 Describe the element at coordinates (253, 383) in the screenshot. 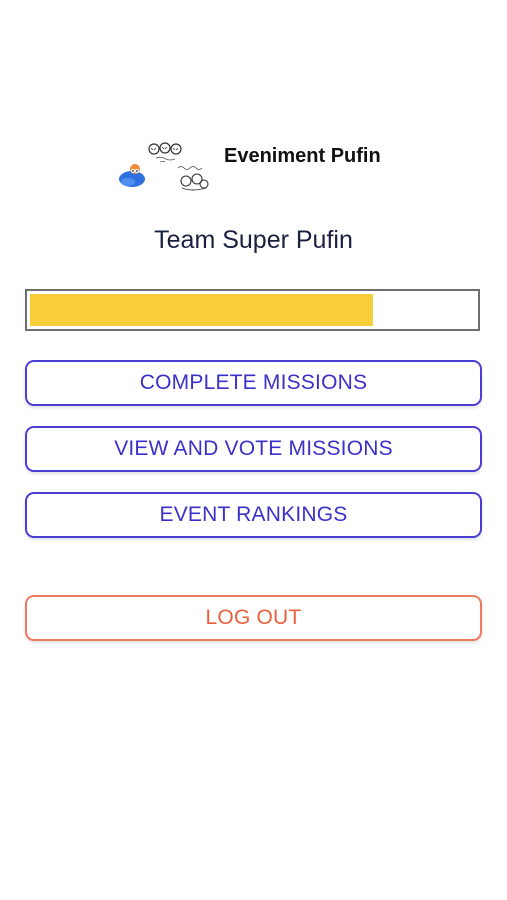

I see `complete-missions-button: COMPLETE MISSIONS` at that location.